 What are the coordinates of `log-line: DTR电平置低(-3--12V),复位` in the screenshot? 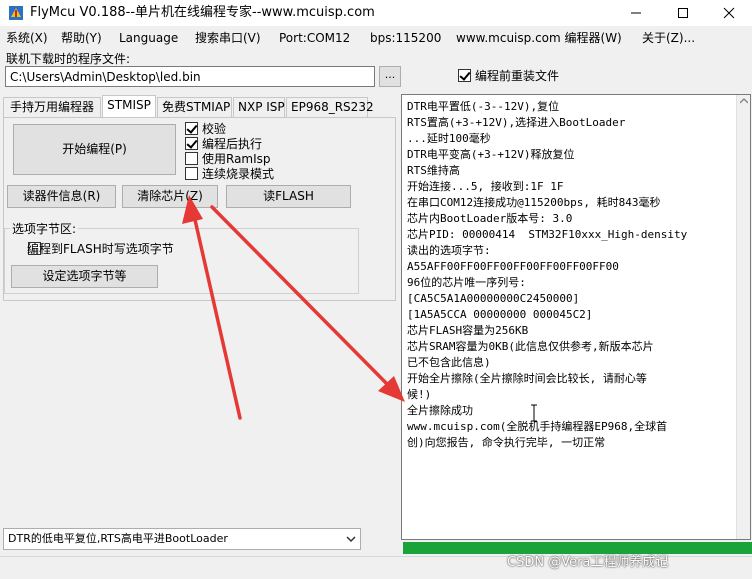 It's located at (483, 106).